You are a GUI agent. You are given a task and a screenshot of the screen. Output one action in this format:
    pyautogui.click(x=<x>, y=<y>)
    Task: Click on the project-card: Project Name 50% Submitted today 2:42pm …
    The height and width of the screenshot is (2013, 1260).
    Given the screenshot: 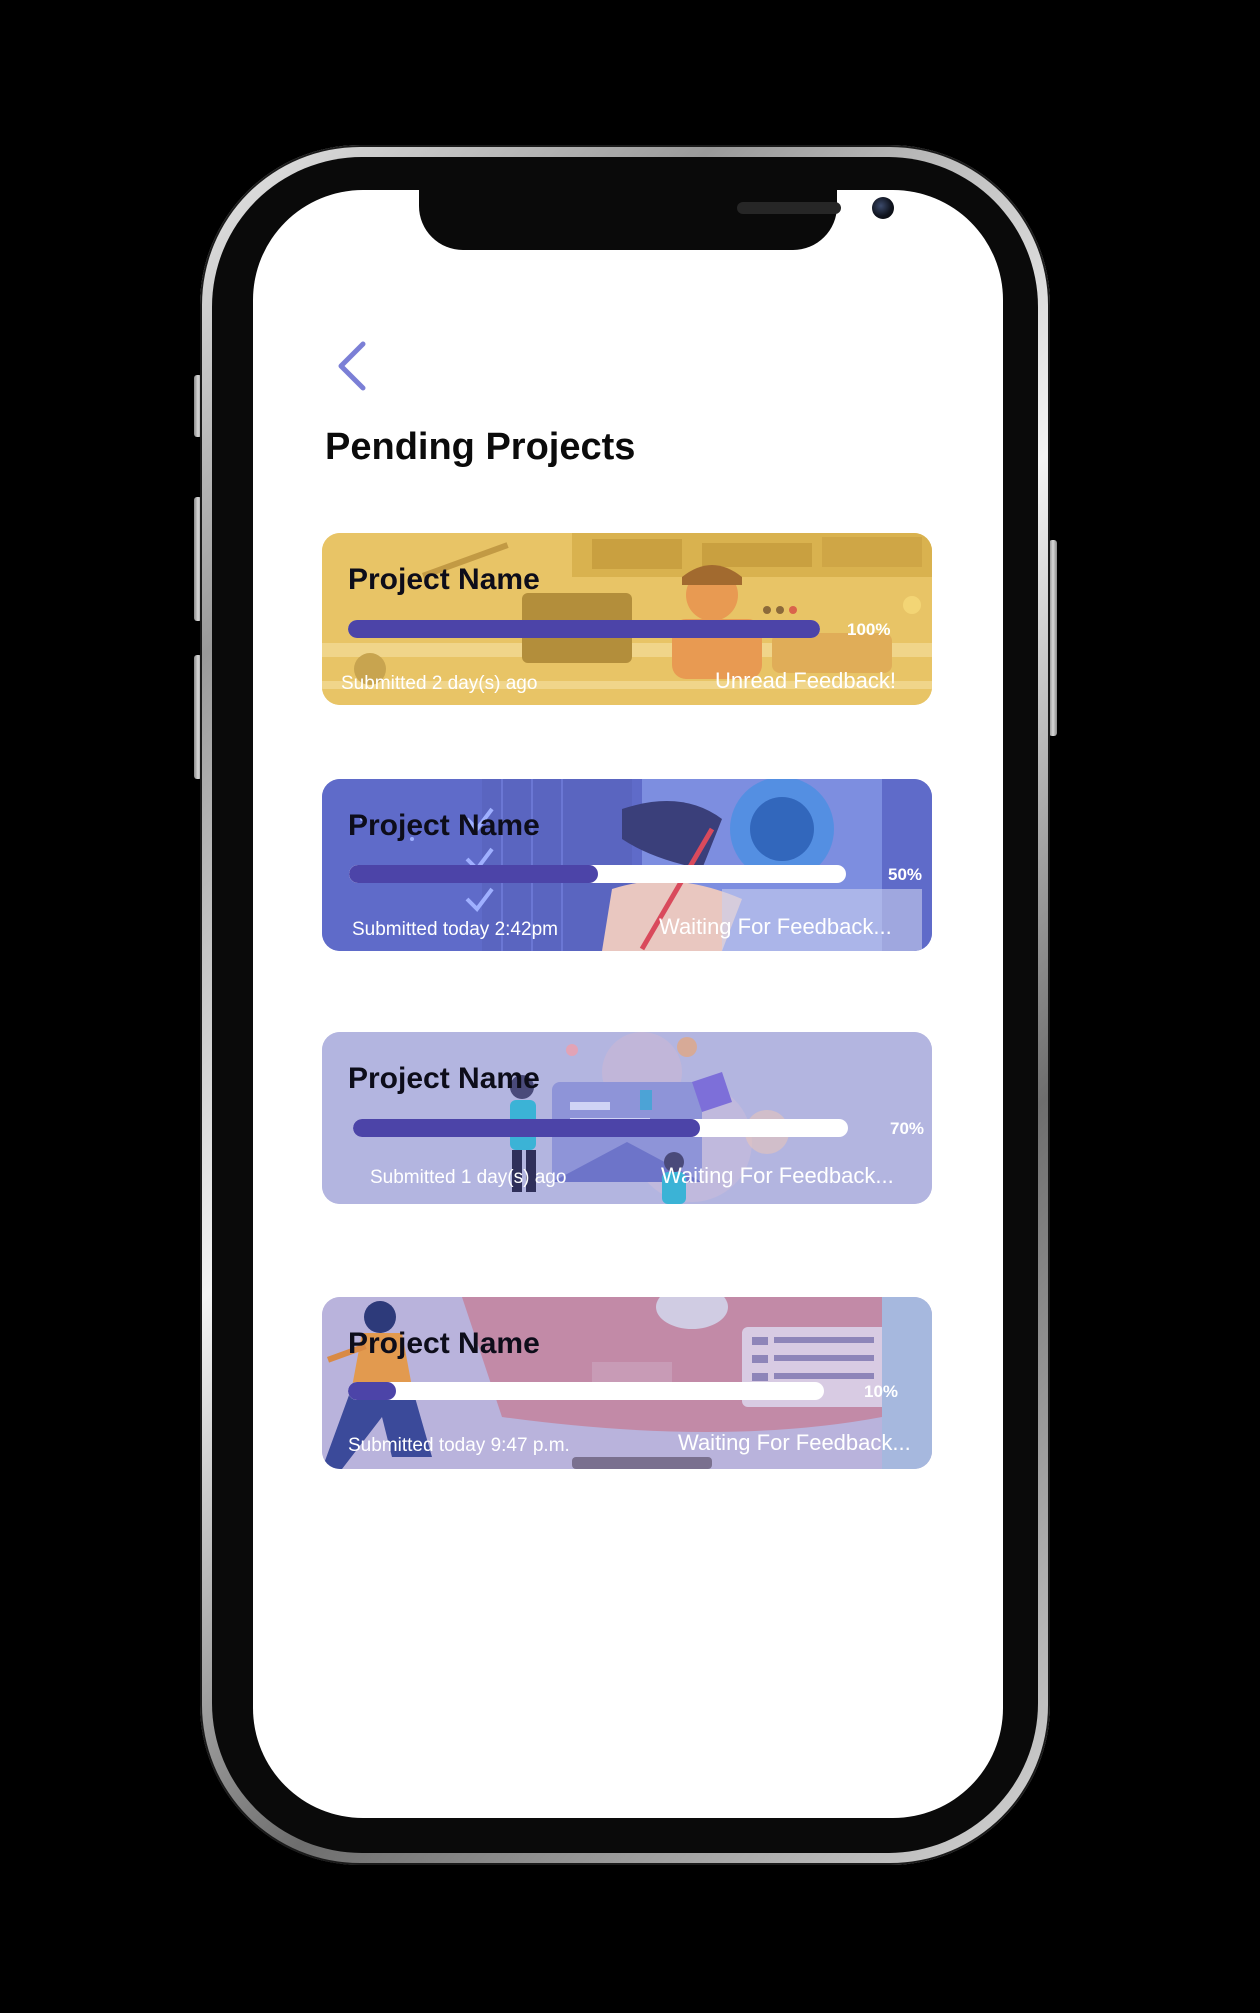 What is the action you would take?
    pyautogui.click(x=627, y=865)
    